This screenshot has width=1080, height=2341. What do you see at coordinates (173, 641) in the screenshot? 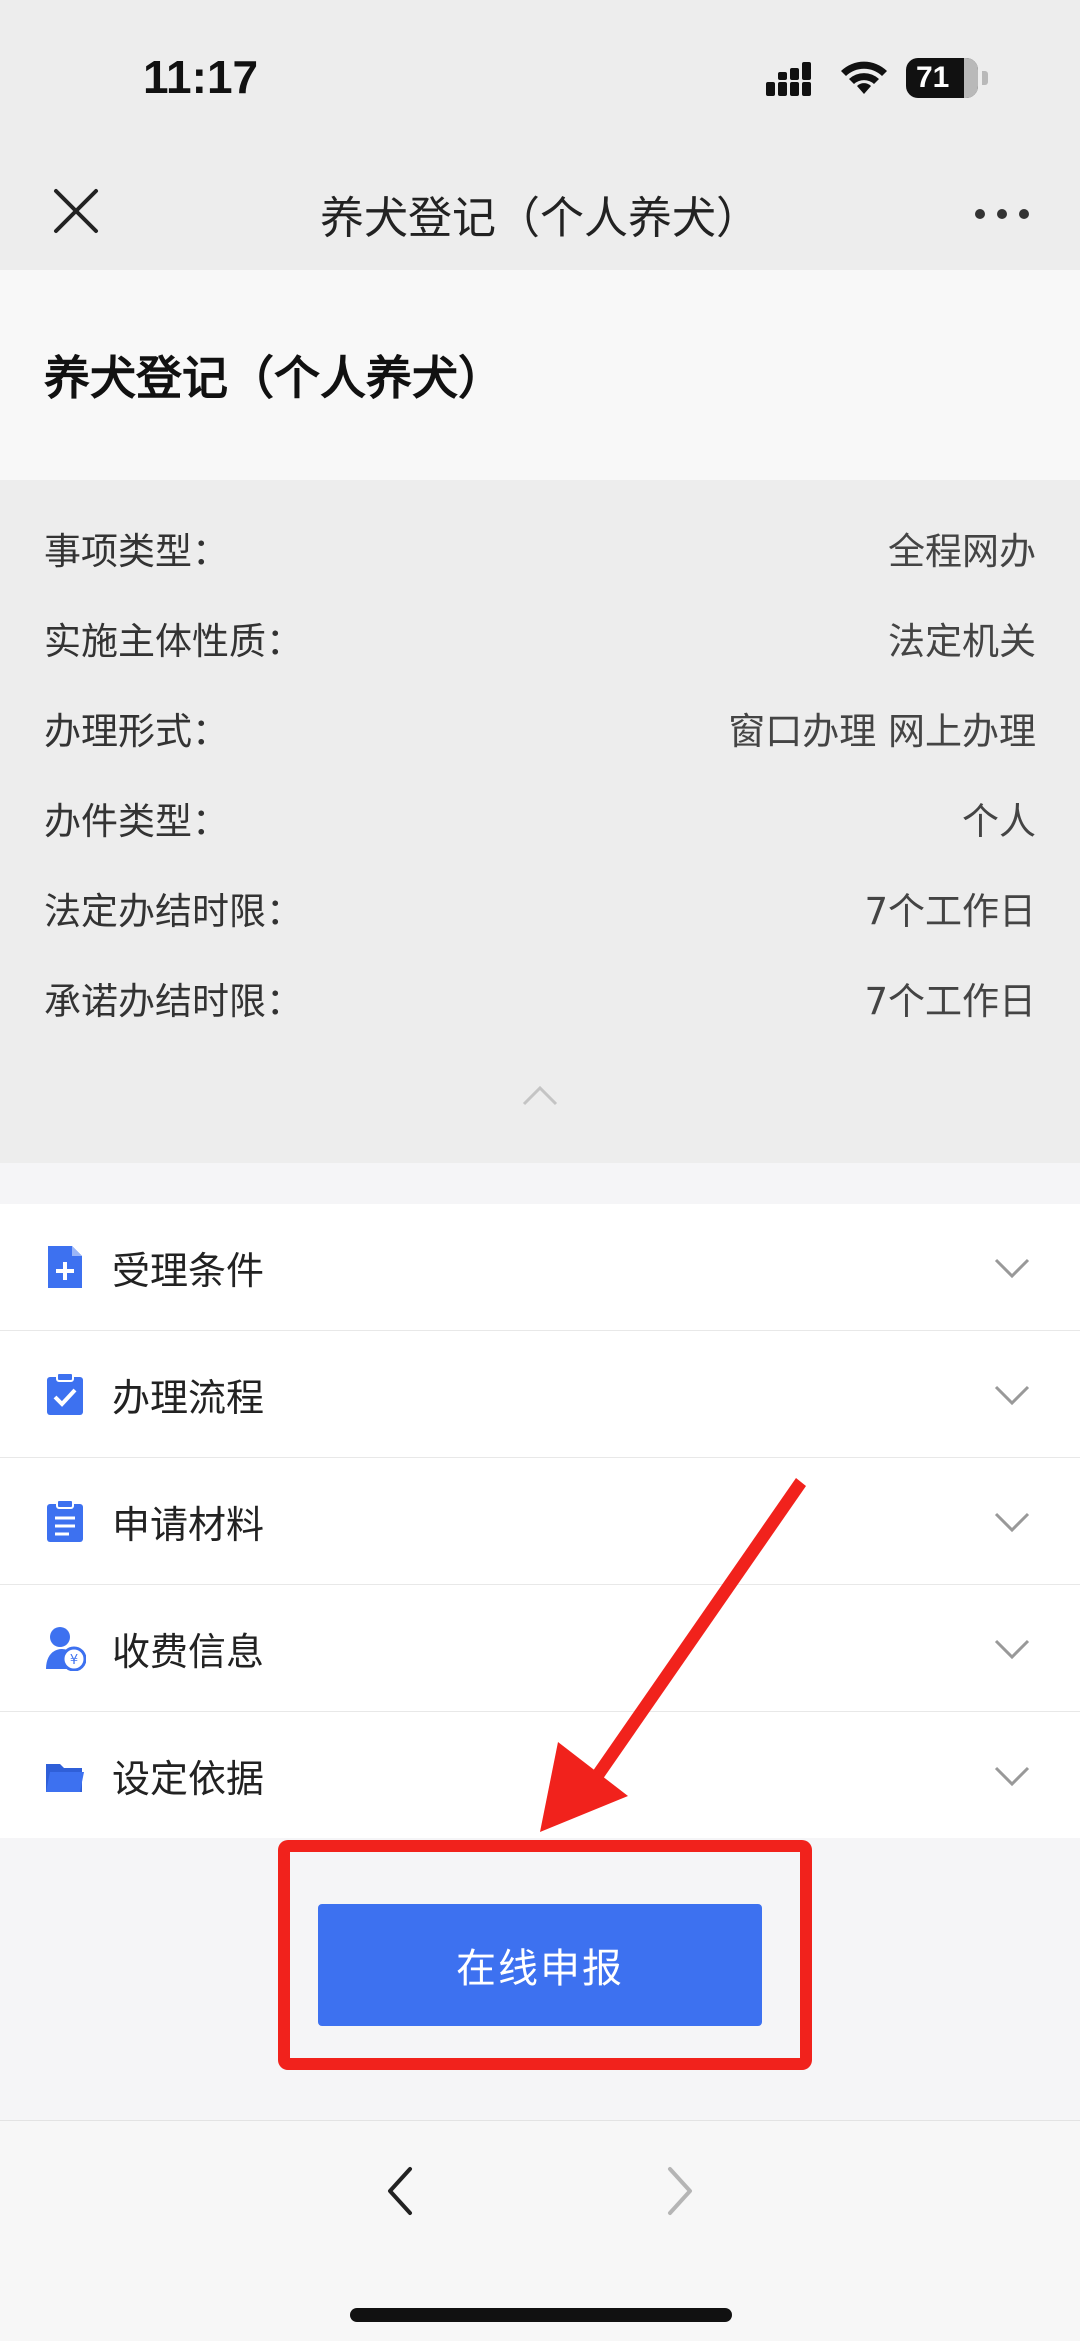
I see `info-label: 实施主体性质：` at bounding box center [173, 641].